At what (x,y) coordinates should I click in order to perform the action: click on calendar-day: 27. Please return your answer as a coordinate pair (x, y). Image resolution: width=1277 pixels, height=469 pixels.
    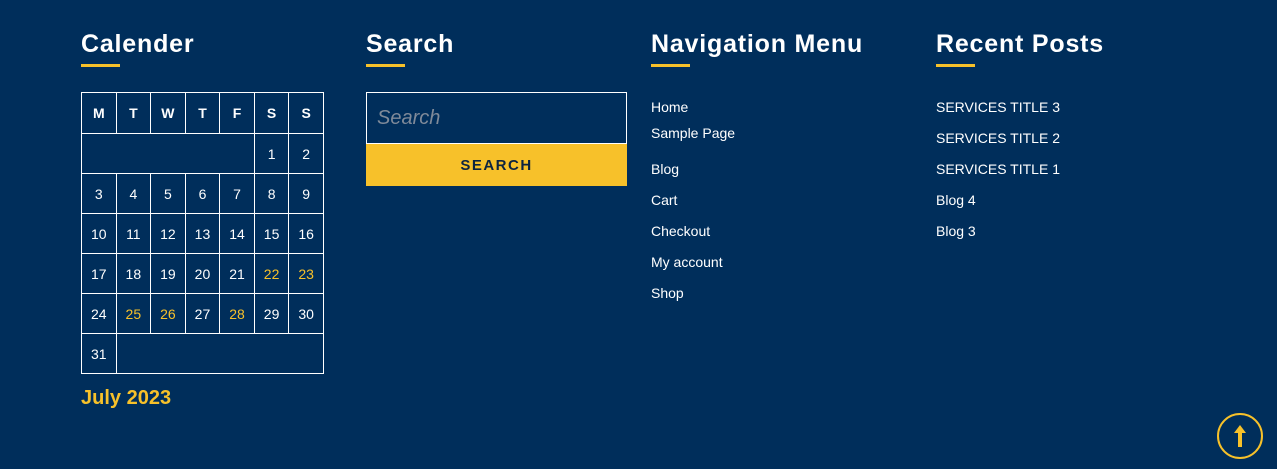
    Looking at the image, I should click on (202, 313).